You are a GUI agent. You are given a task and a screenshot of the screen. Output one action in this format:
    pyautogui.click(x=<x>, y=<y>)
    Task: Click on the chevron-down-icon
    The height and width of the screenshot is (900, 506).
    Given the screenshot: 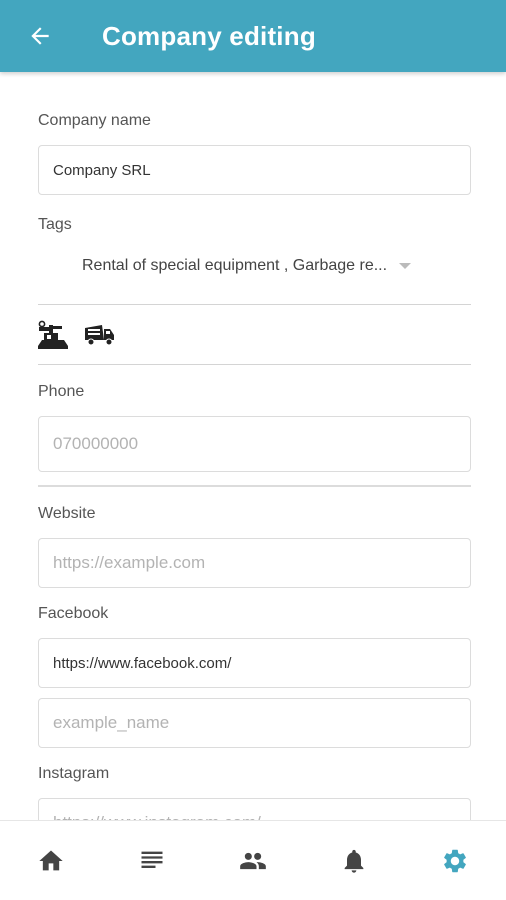 What is the action you would take?
    pyautogui.click(x=405, y=266)
    